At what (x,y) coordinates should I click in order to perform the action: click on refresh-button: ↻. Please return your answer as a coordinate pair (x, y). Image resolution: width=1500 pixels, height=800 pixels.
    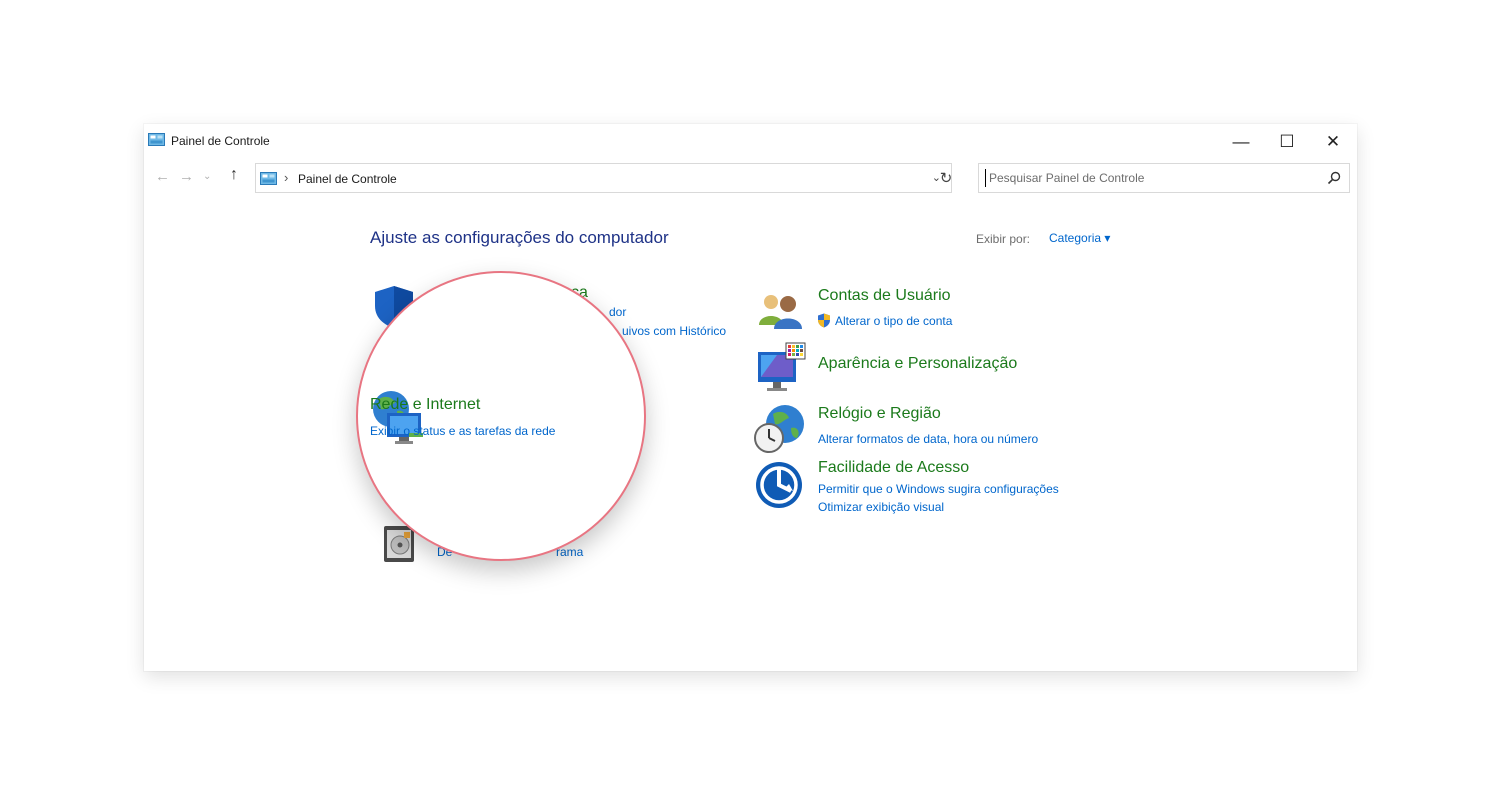
    Looking at the image, I should click on (946, 178).